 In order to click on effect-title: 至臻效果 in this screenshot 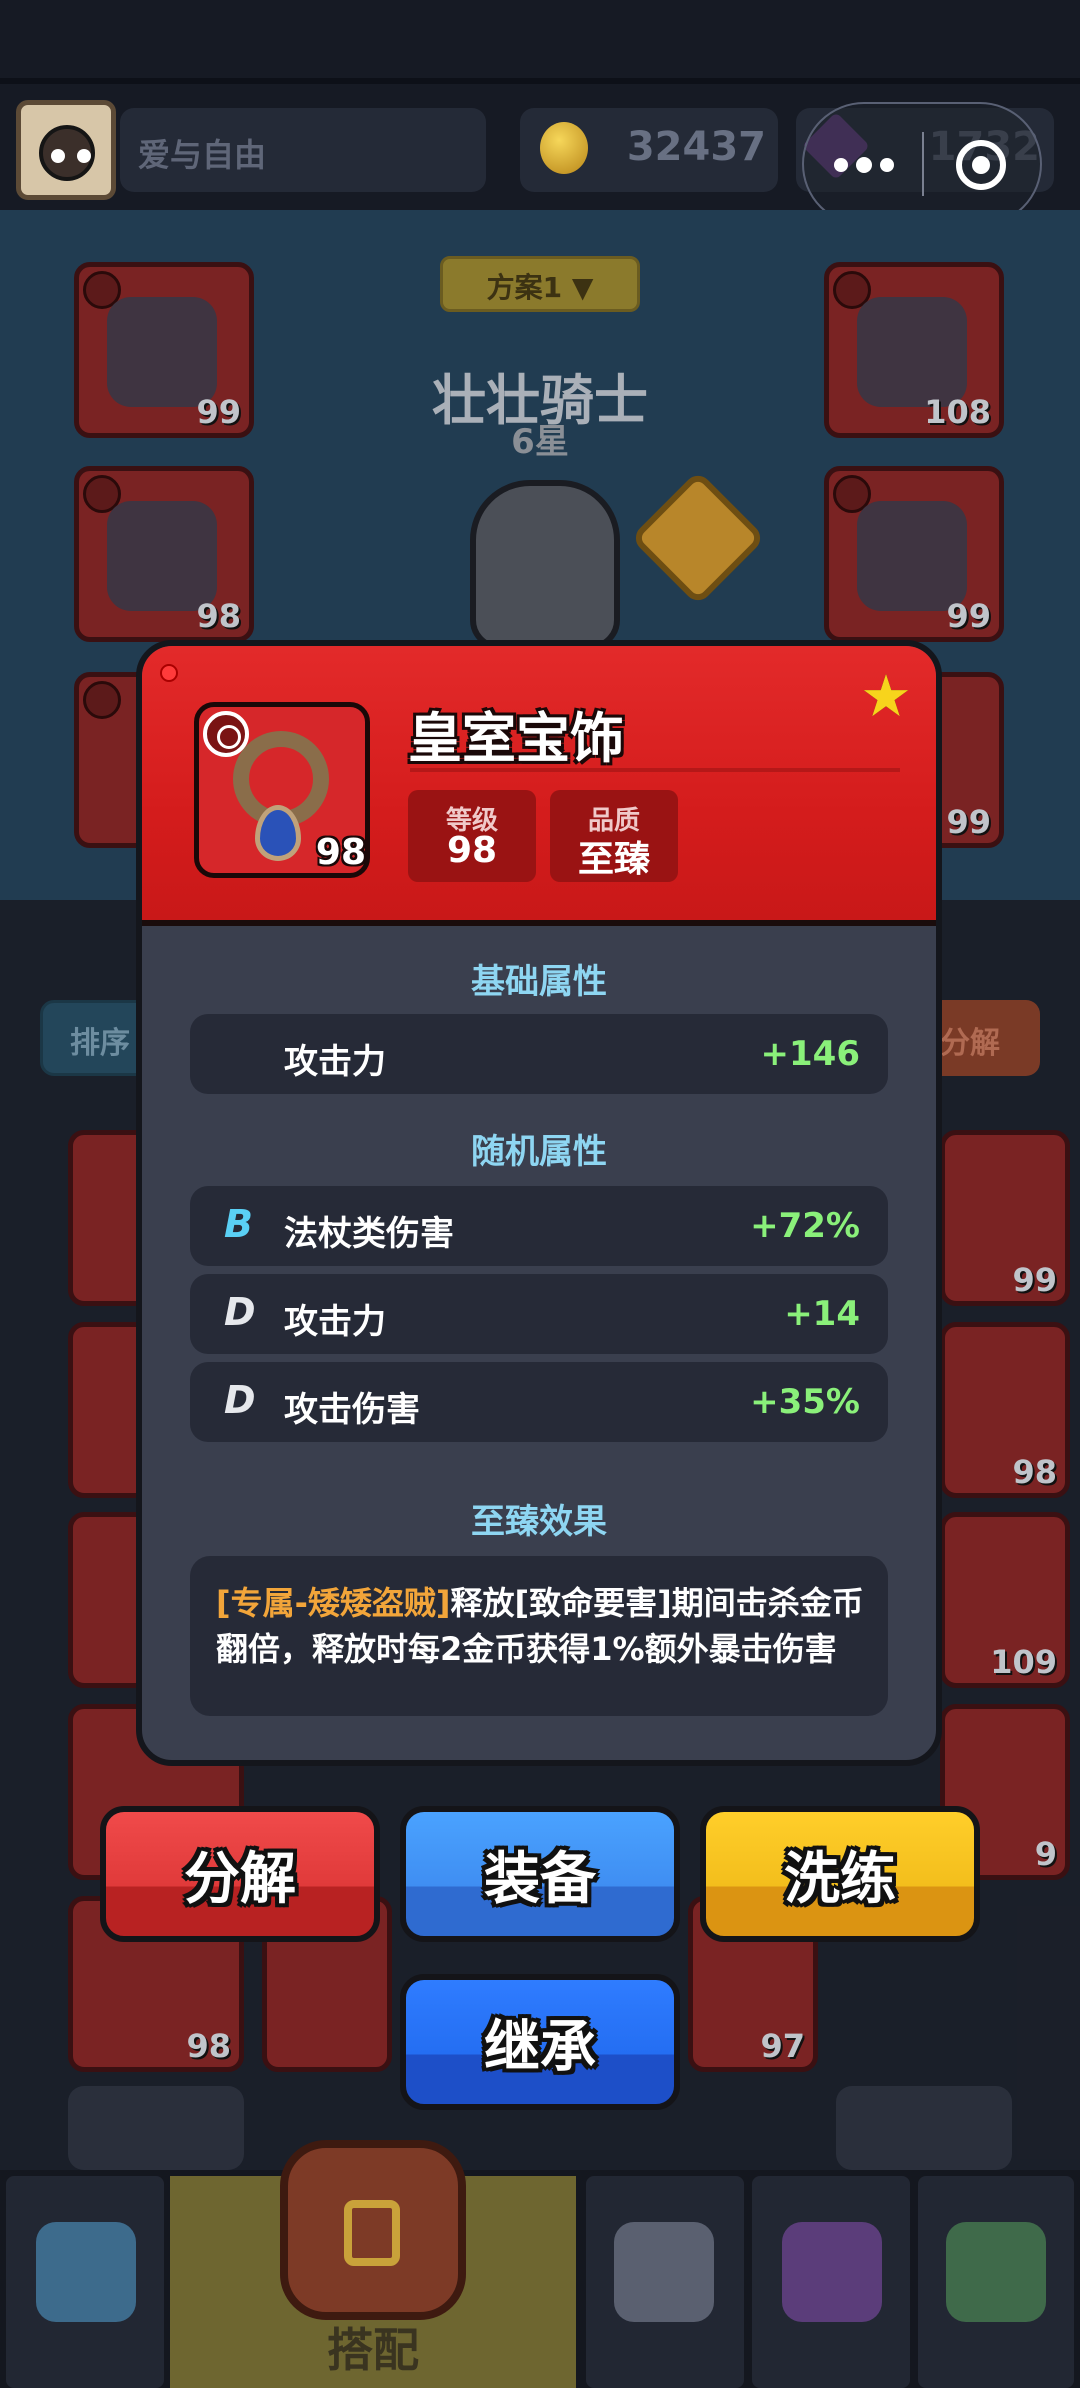, I will do `click(539, 1522)`.